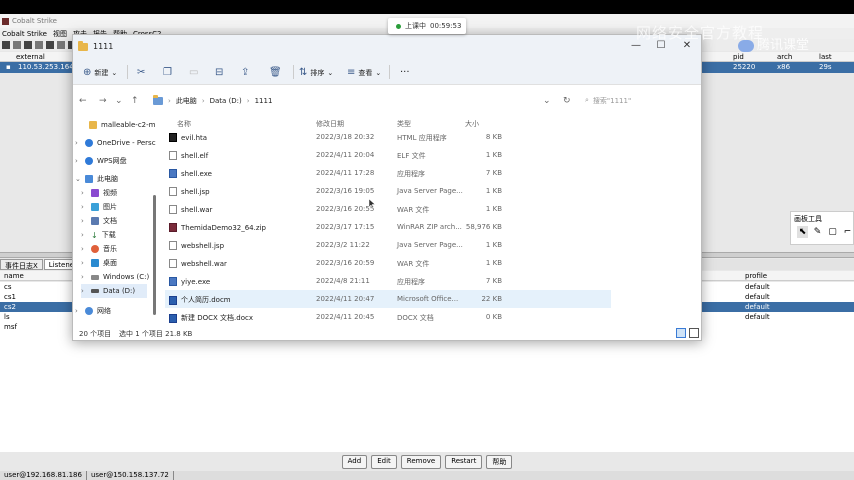 This screenshot has height=480, width=854. Describe the element at coordinates (421, 462) in the screenshot. I see `remove-button: Remove` at that location.